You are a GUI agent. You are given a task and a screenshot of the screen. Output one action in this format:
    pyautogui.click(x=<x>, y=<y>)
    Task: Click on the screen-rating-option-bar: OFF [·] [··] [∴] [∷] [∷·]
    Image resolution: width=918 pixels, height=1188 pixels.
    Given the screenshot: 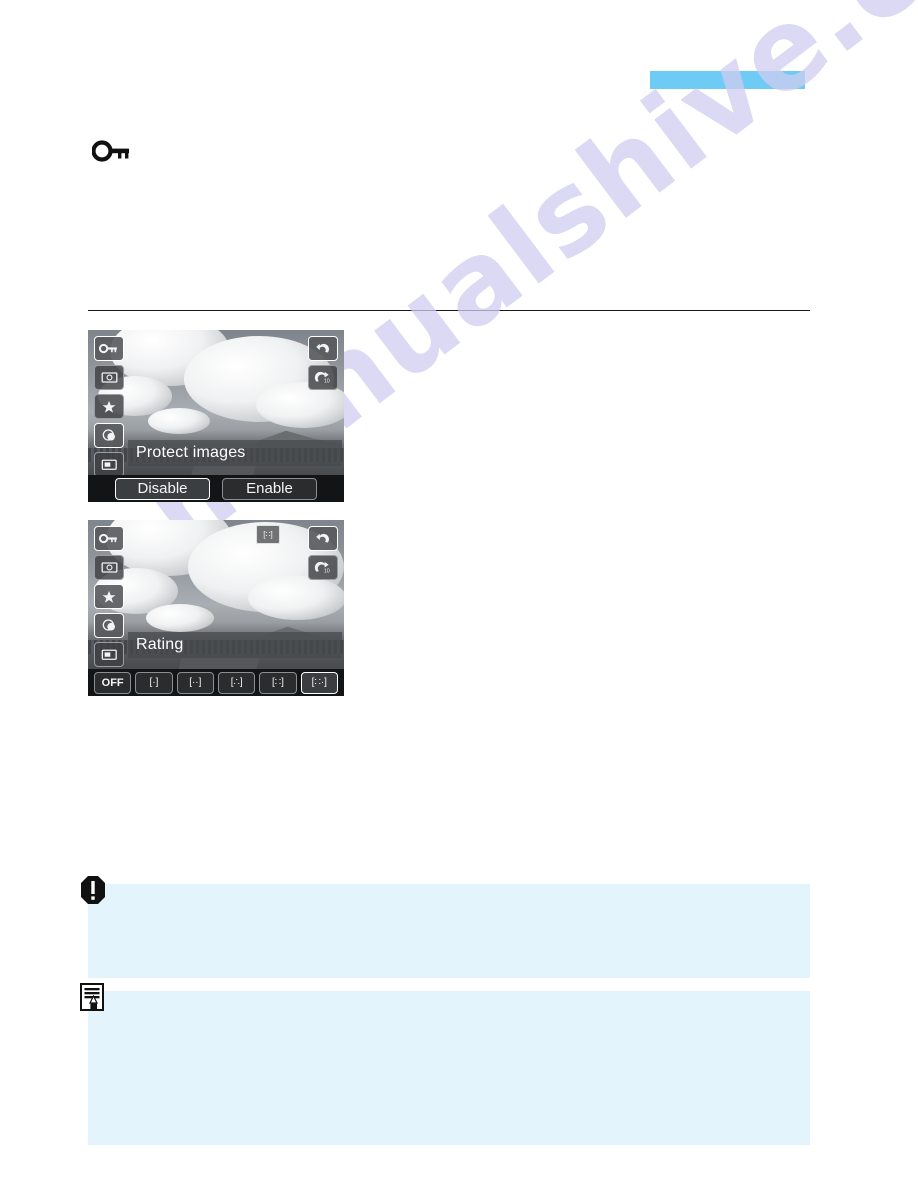 What is the action you would take?
    pyautogui.click(x=216, y=682)
    